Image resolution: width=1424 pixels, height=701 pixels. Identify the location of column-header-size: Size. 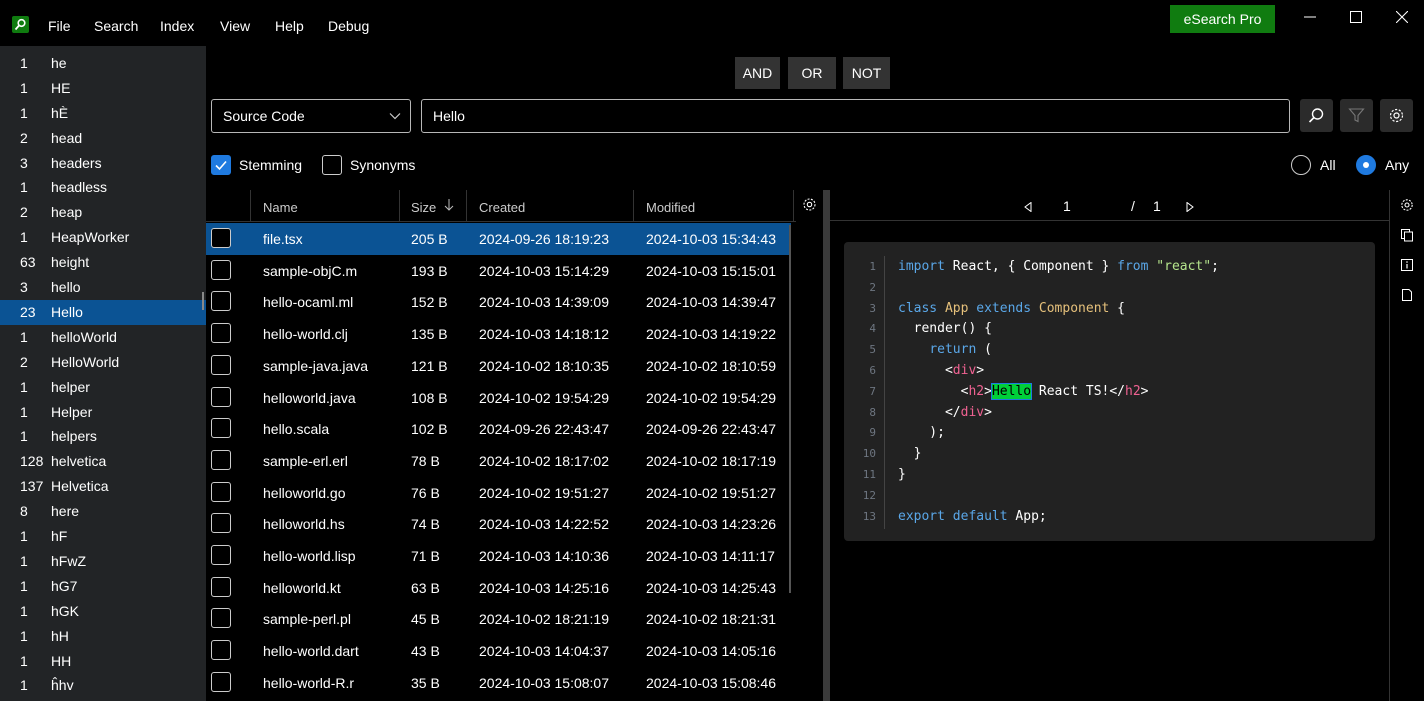
(423, 207).